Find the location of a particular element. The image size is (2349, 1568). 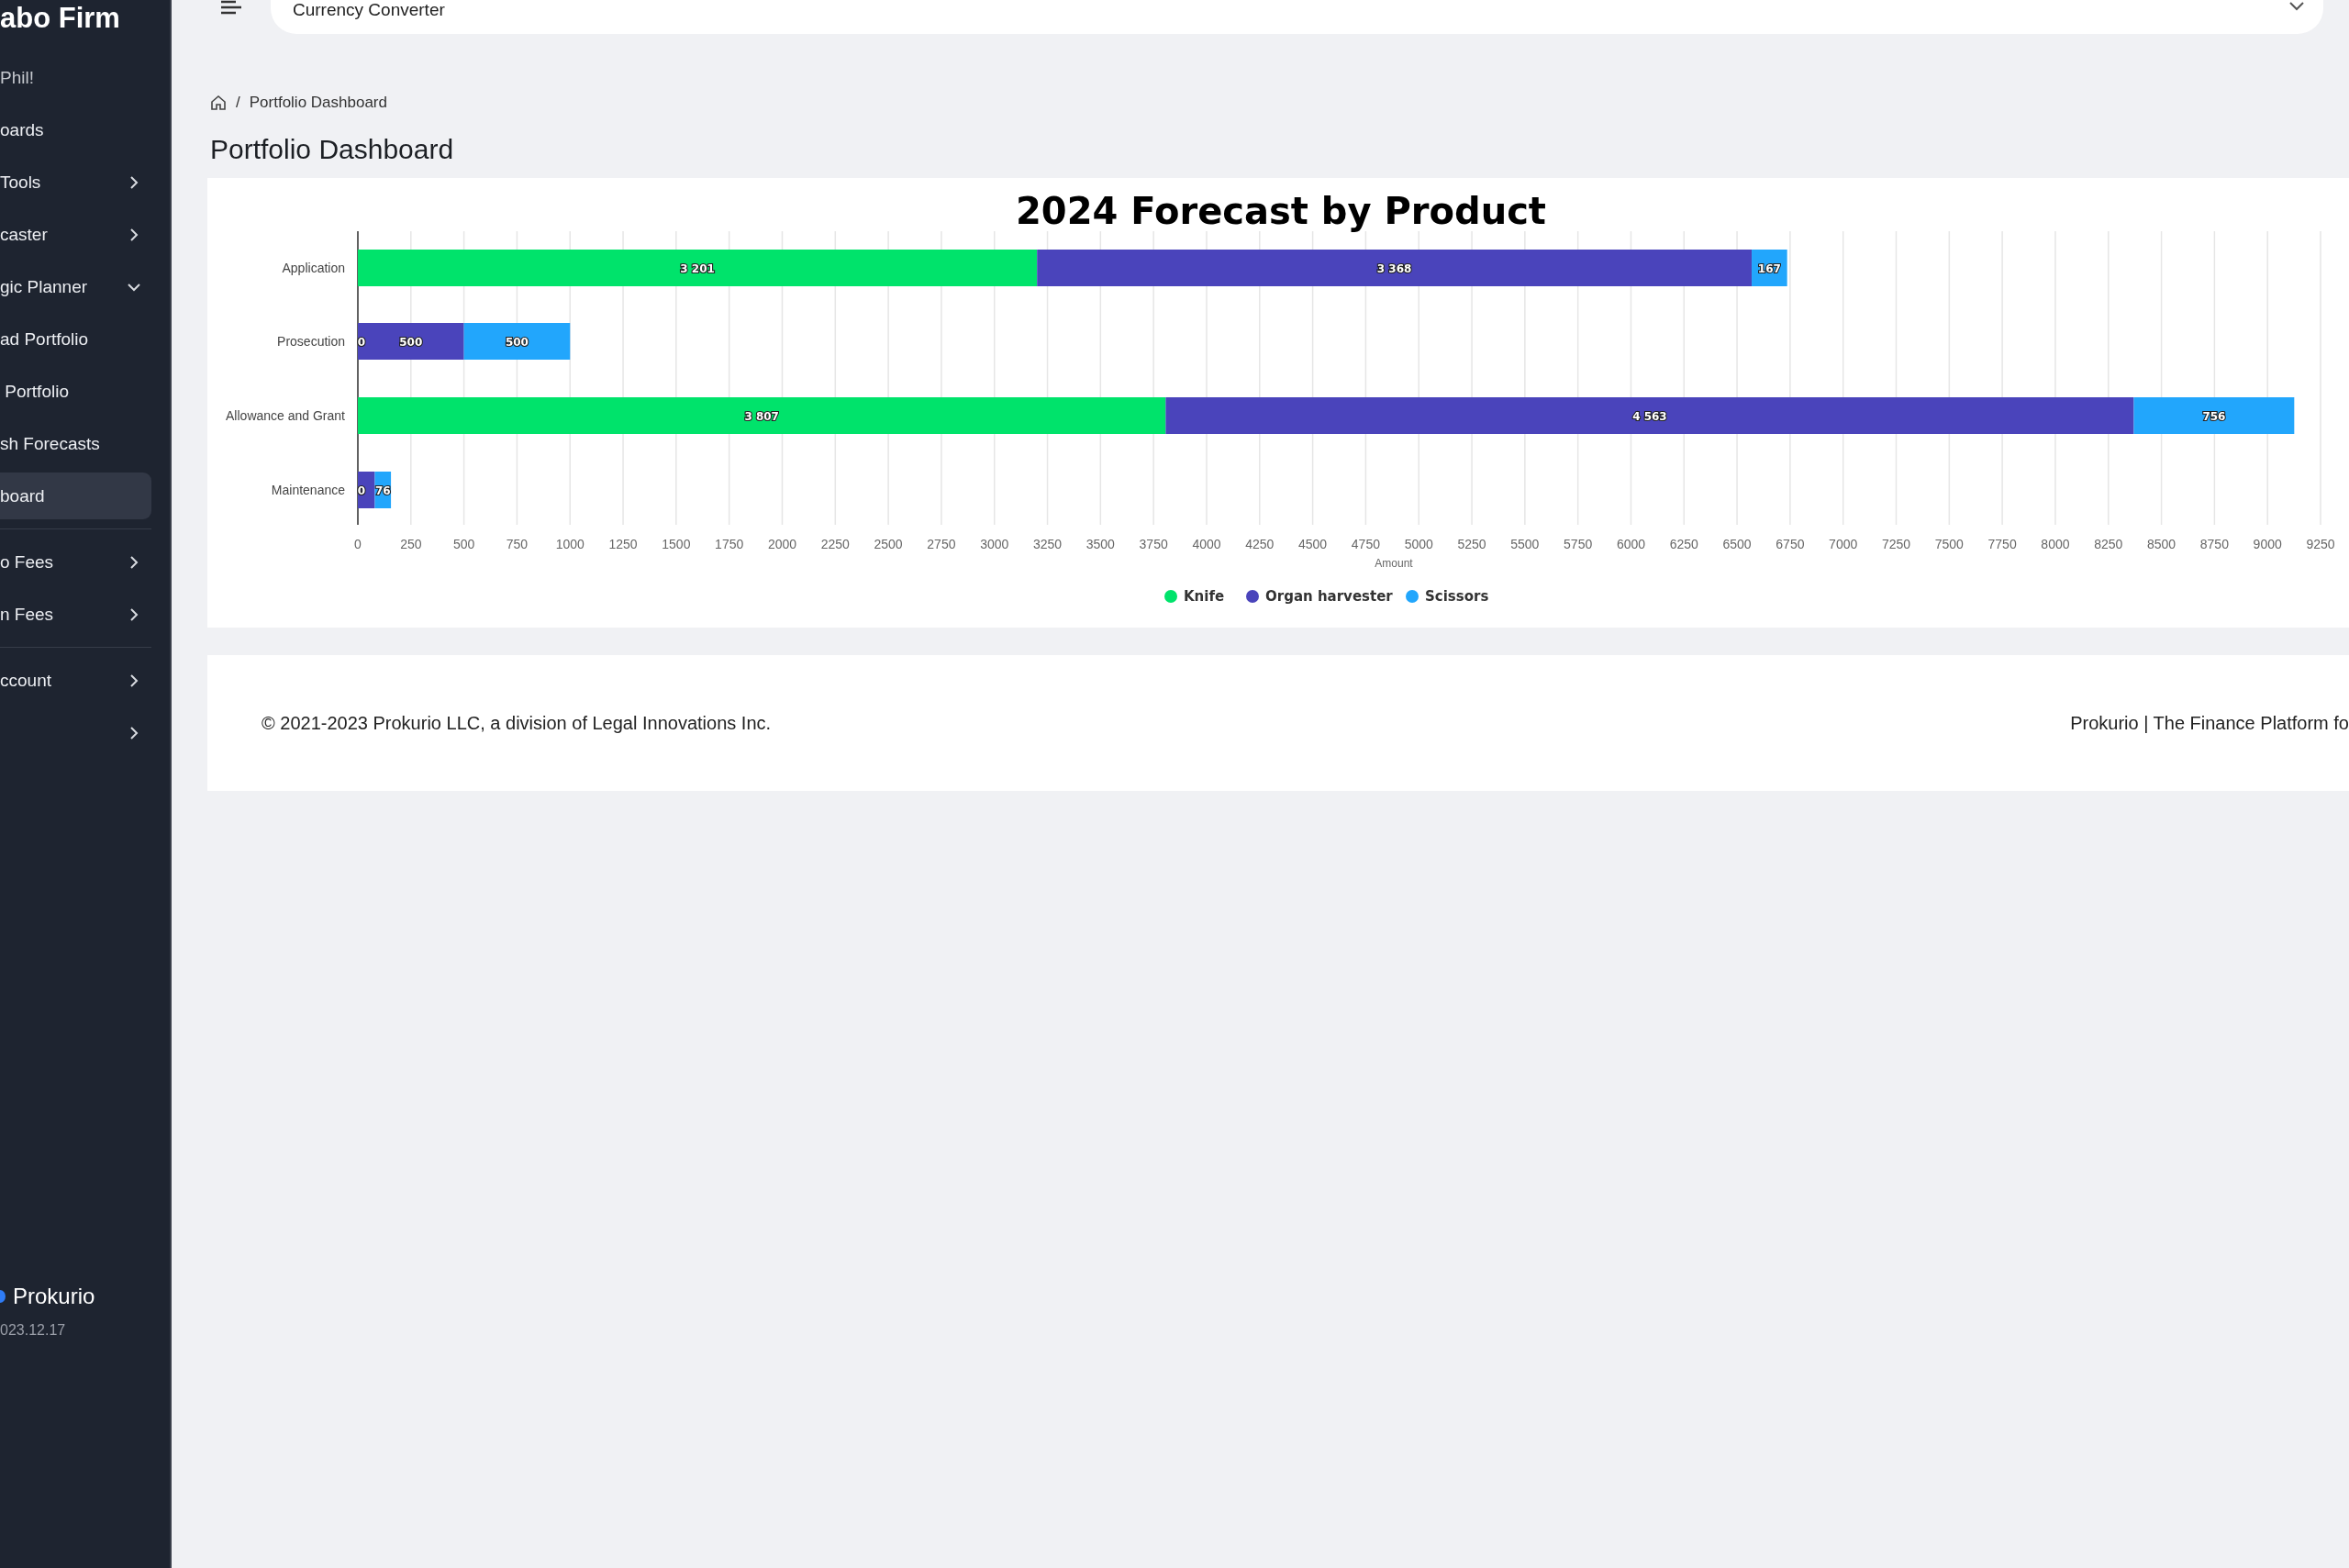

axis-tick-label: 1500 is located at coordinates (676, 544).